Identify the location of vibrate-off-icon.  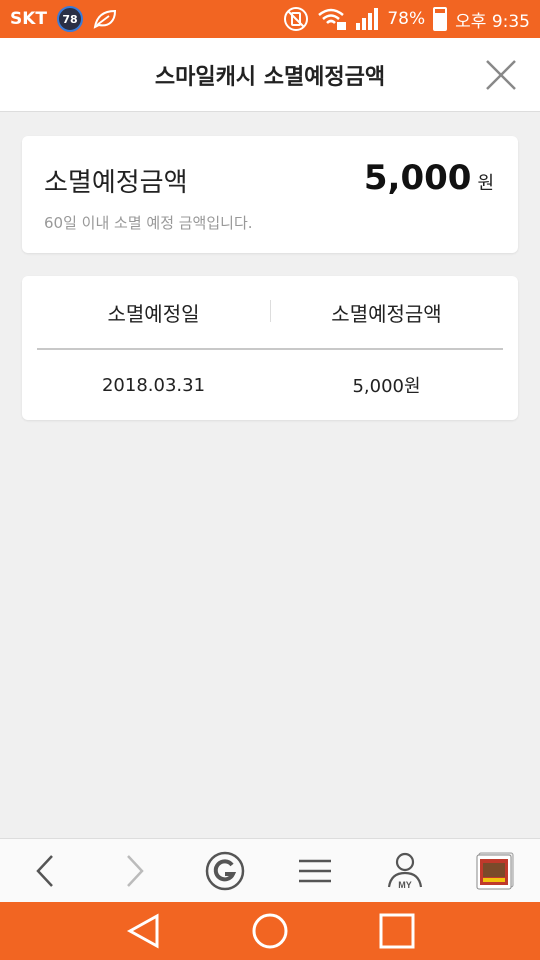
(296, 19).